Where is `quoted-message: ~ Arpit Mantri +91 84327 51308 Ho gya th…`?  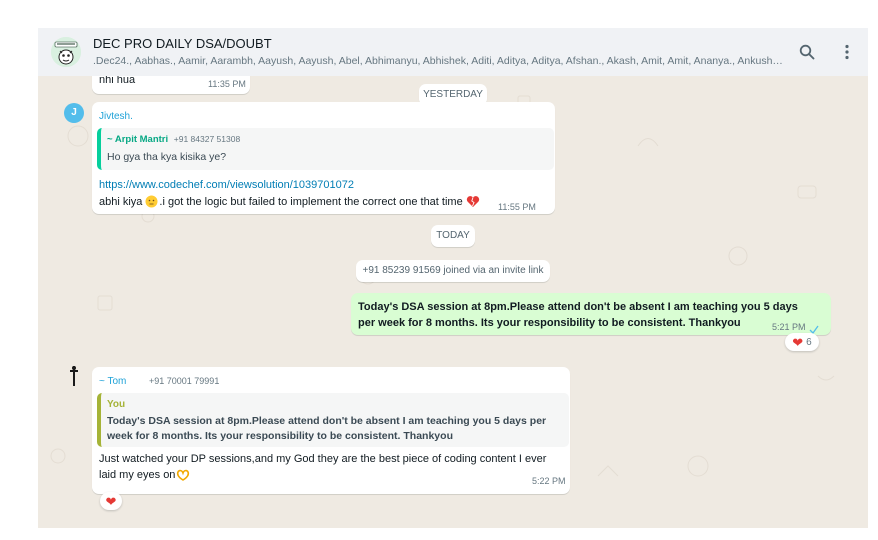
quoted-message: ~ Arpit Mantri +91 84327 51308 Ho gya th… is located at coordinates (325, 149).